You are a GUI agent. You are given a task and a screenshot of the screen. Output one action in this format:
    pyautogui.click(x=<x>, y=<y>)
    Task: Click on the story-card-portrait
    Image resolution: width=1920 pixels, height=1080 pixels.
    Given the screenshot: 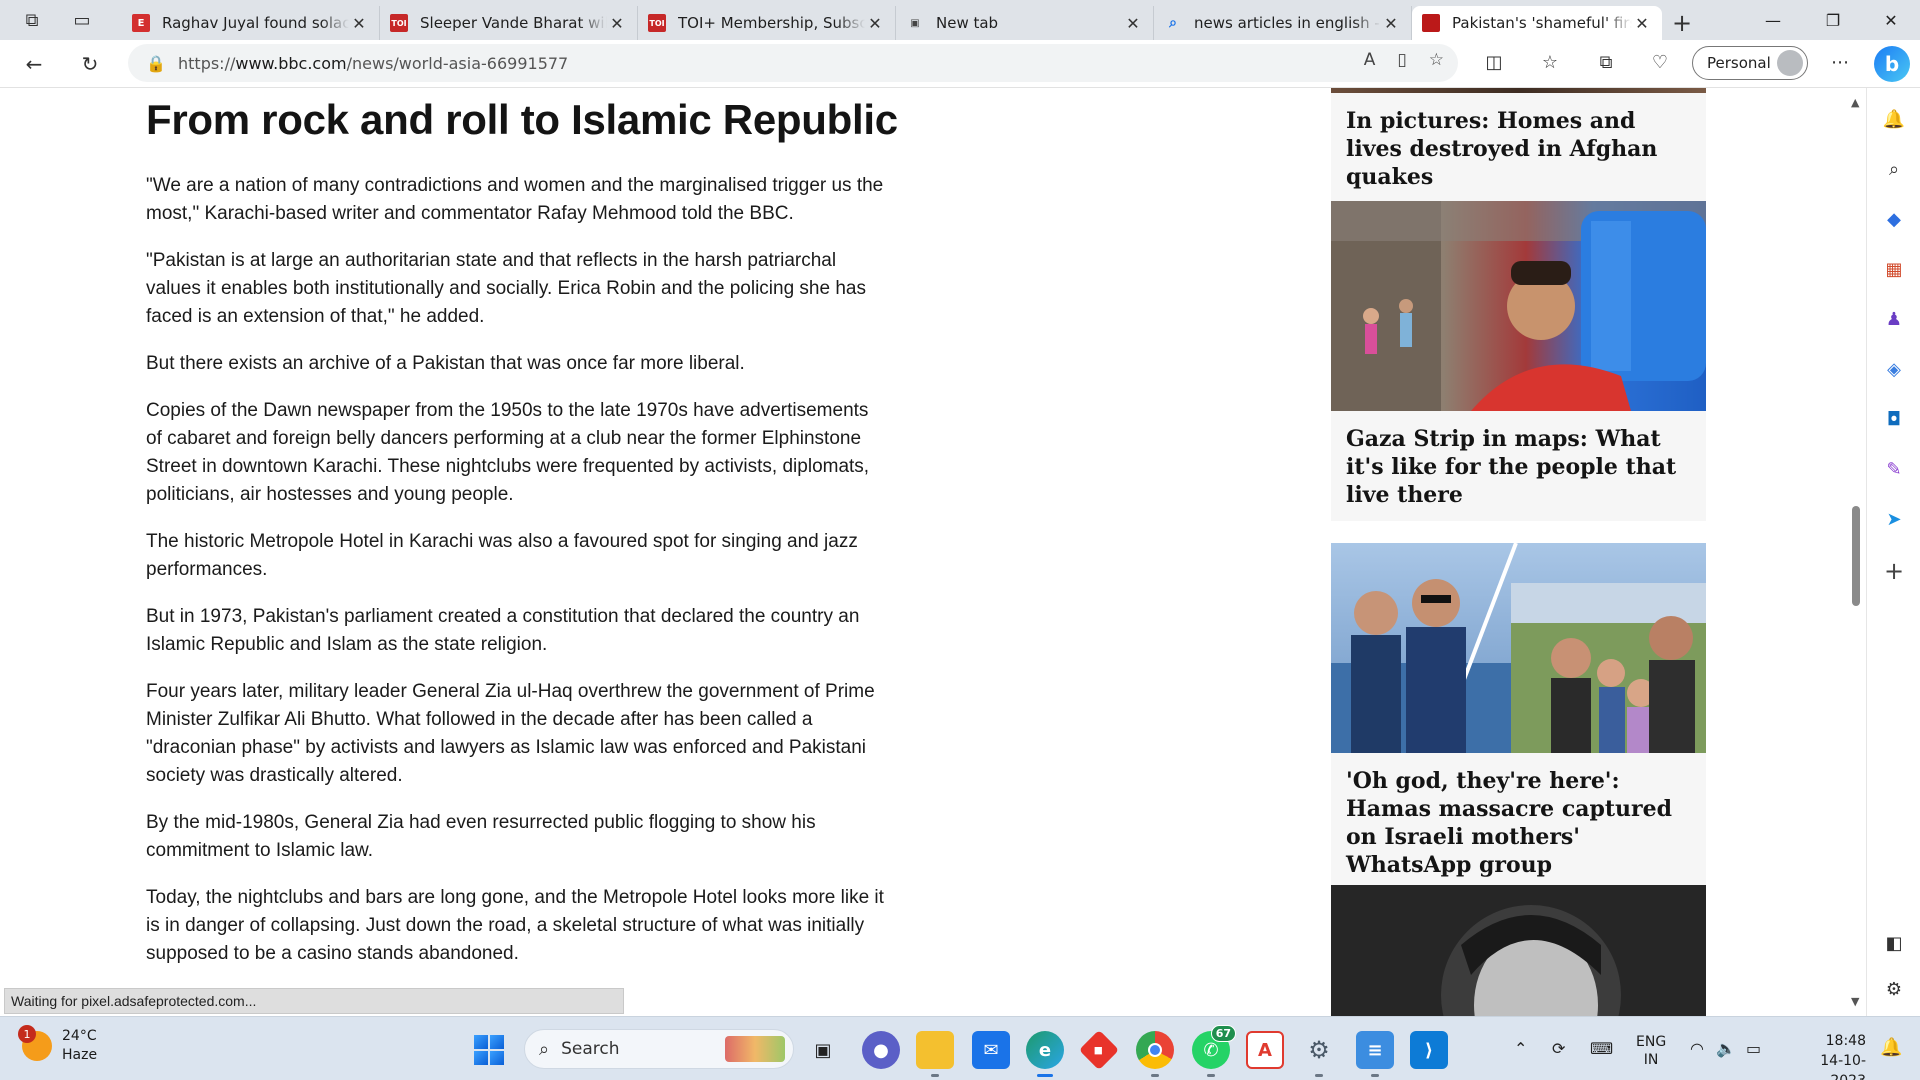 What is the action you would take?
    pyautogui.click(x=1518, y=950)
    